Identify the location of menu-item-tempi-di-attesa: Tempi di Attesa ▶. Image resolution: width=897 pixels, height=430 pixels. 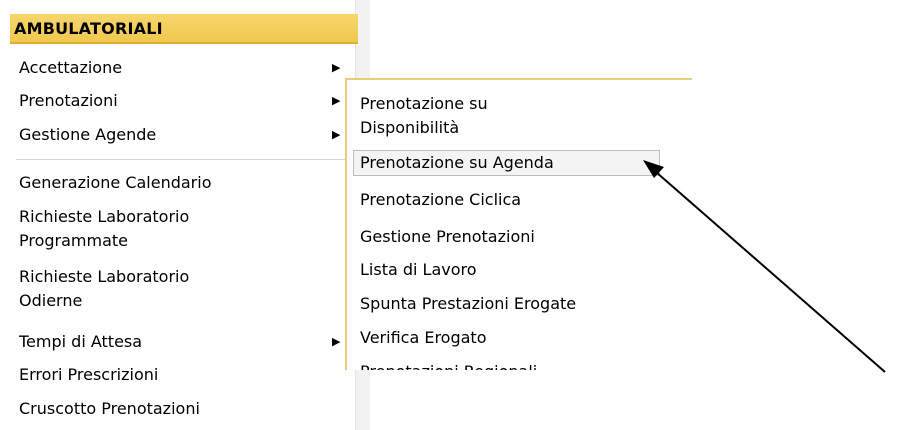
(184, 342).